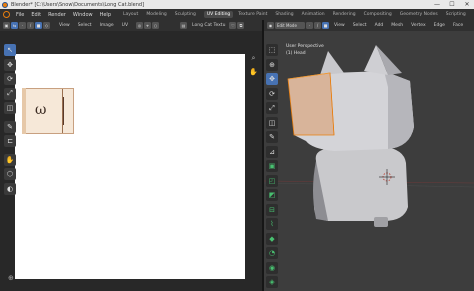  I want to click on uv-menu-view: View, so click(64, 25).